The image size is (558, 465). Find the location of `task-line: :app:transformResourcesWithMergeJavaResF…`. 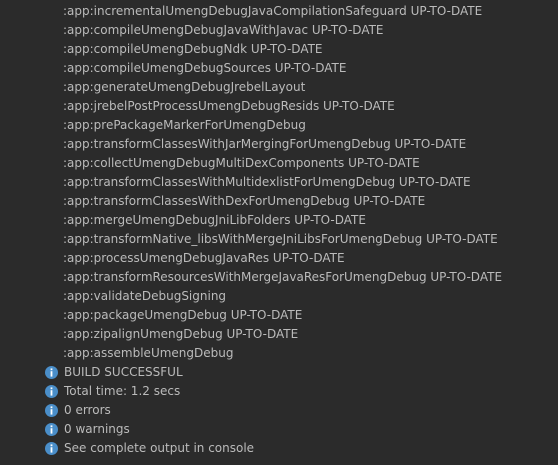

task-line: :app:transformResourcesWithMergeJavaResF… is located at coordinates (283, 277).